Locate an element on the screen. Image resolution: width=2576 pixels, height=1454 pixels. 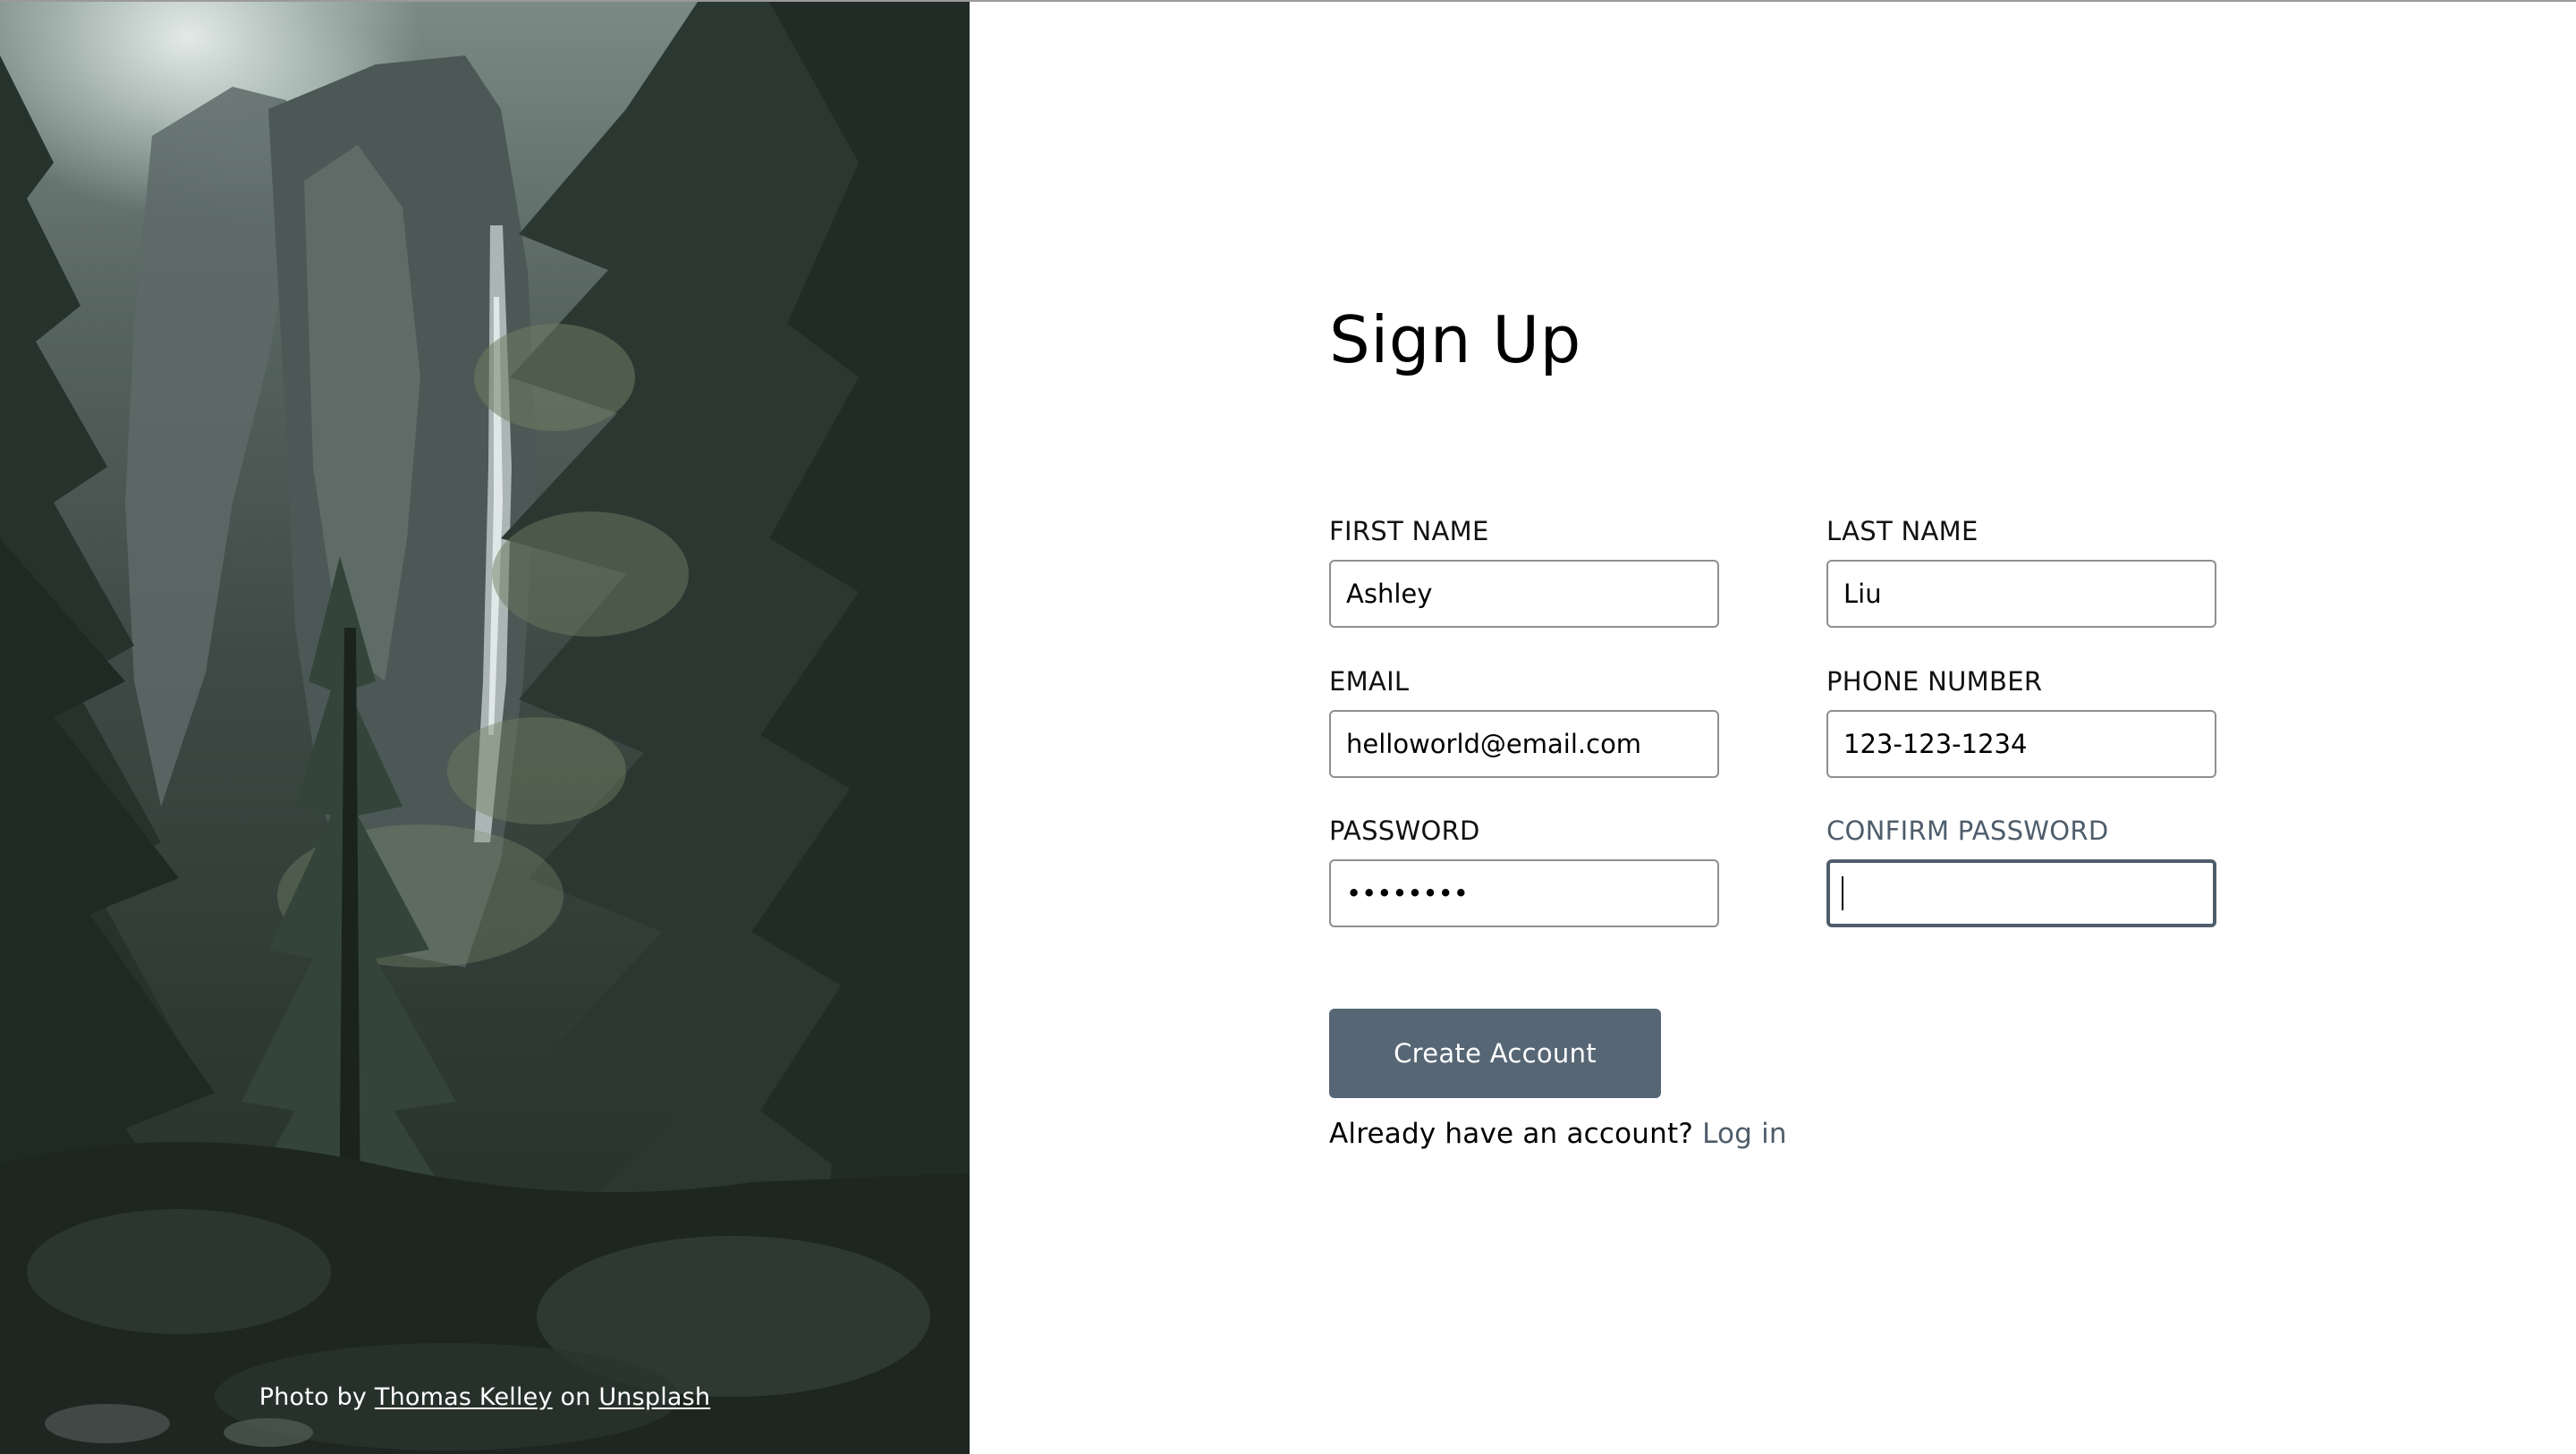
last-name-field-group: LAST NAME is located at coordinates (2021, 572).